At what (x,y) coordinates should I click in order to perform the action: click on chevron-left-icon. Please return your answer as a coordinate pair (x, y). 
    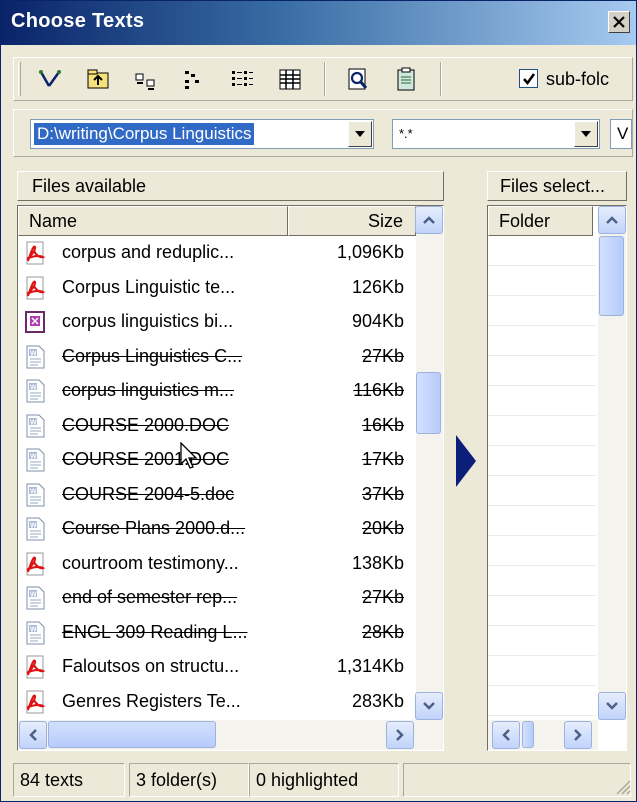
    Looking at the image, I should click on (33, 735).